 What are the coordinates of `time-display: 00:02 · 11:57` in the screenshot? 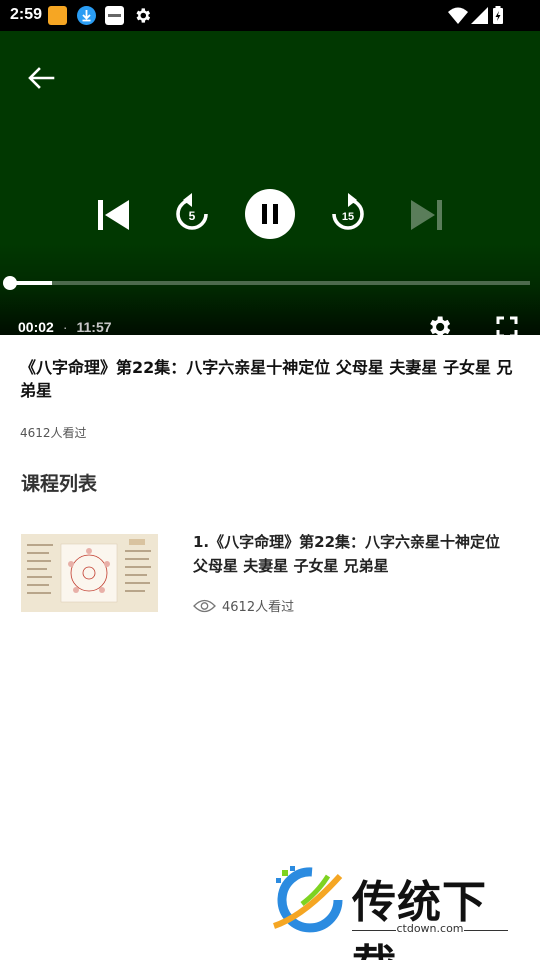 It's located at (65, 327).